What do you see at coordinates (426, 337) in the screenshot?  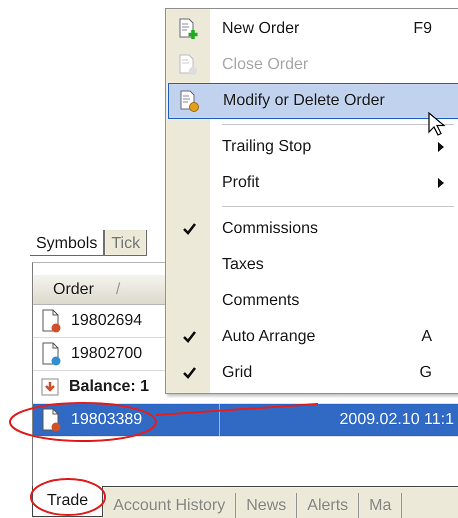 I see `shortcut-label: A` at bounding box center [426, 337].